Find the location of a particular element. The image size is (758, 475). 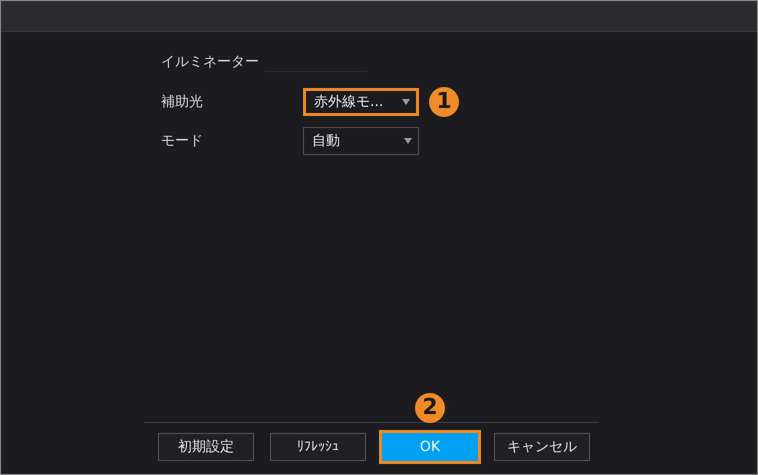

dropdown: 自動 is located at coordinates (361, 141).